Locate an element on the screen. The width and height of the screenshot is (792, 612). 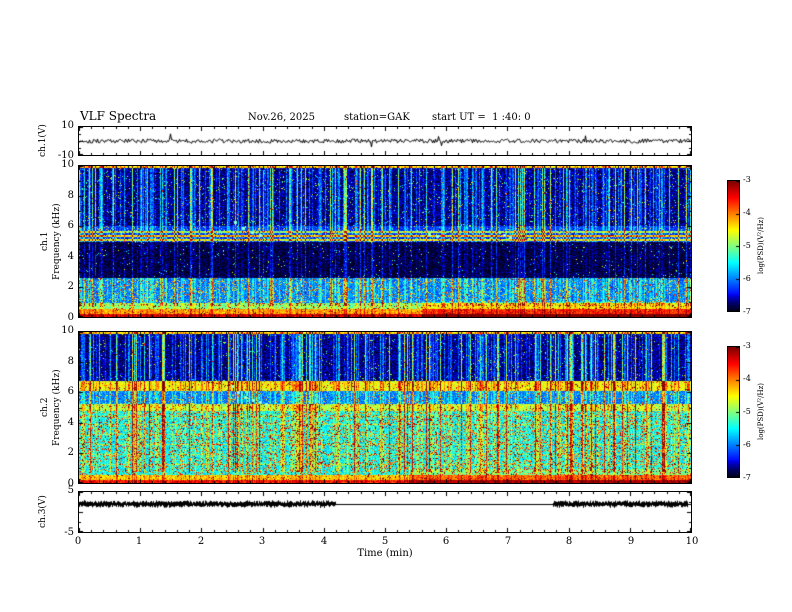
ch2-frequency-axis-label: Frequency (kHz) is located at coordinates (57, 407).